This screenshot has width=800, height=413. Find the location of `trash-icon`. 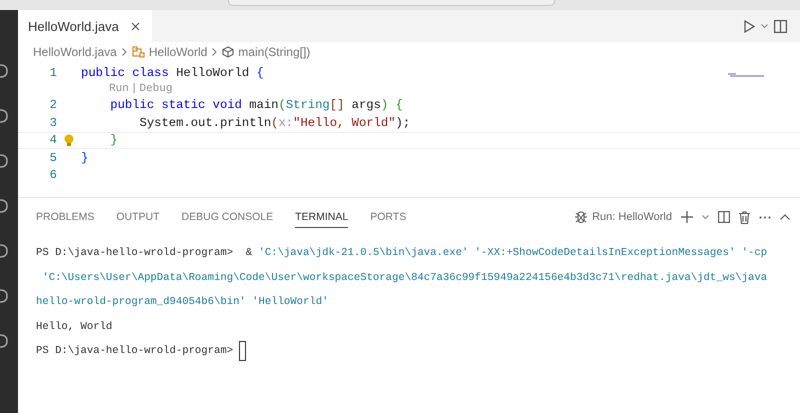

trash-icon is located at coordinates (744, 217).